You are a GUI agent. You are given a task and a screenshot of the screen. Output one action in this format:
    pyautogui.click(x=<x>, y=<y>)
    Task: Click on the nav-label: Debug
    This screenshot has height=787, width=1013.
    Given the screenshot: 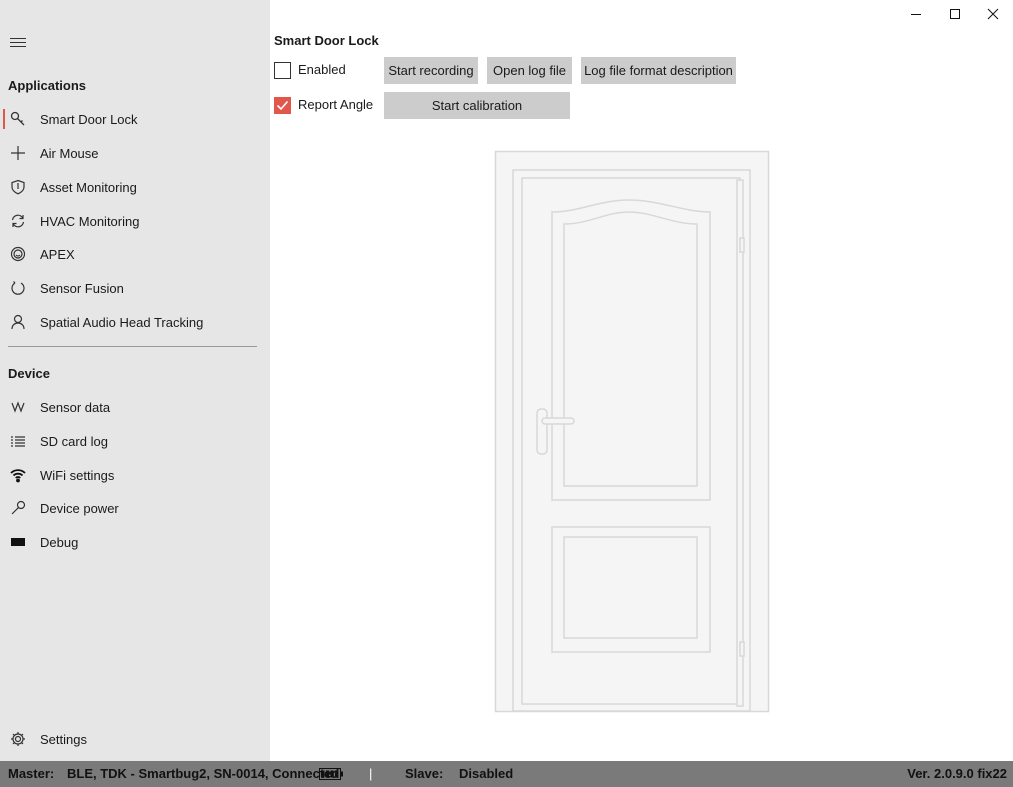 What is the action you would take?
    pyautogui.click(x=59, y=542)
    